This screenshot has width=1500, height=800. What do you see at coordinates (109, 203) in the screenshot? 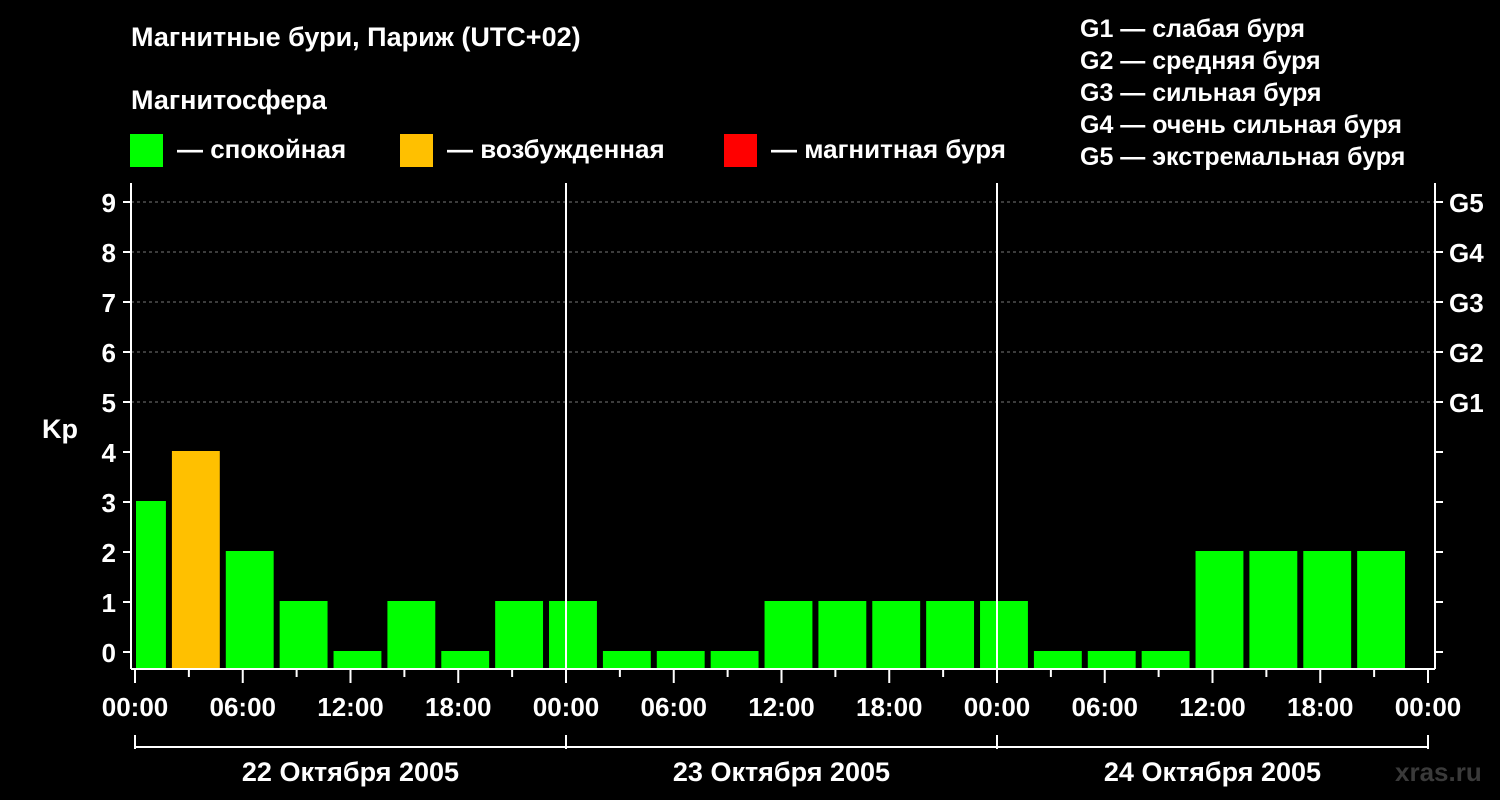
I see `y-tick-label: 9` at bounding box center [109, 203].